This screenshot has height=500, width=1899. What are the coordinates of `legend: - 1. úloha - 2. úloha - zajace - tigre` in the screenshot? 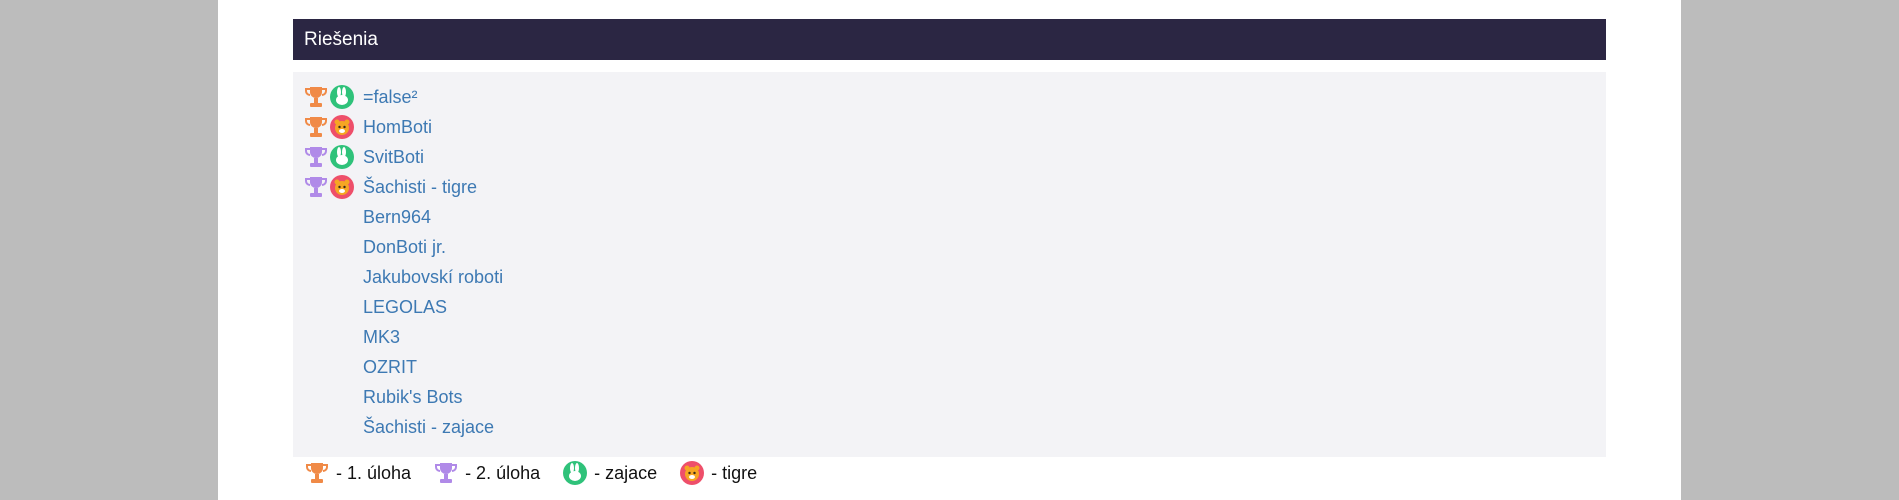 It's located at (541, 473).